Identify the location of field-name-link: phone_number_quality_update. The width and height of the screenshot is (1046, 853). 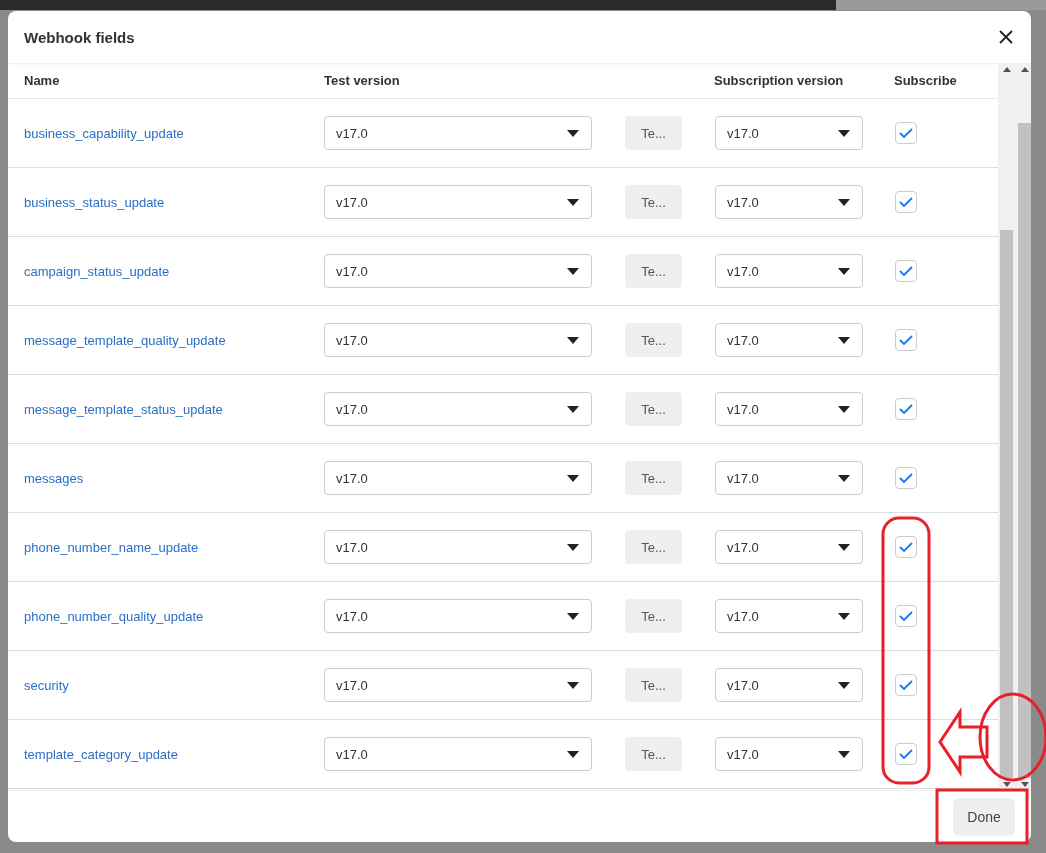
(174, 616).